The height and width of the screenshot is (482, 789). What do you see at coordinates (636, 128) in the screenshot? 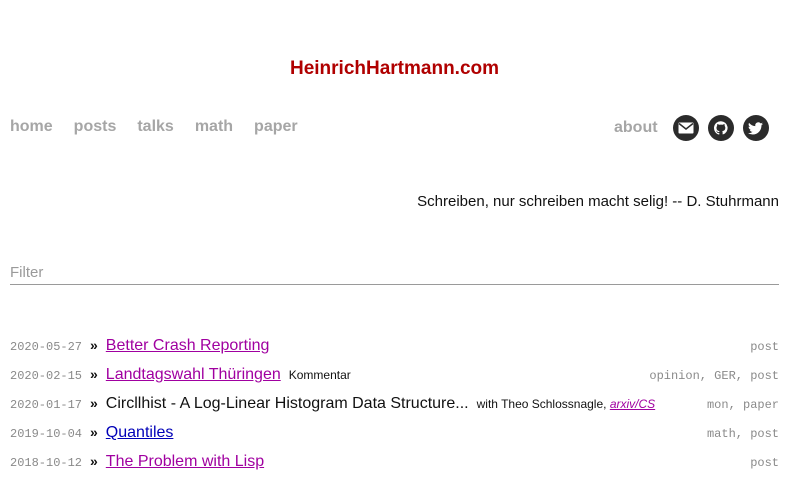
I see `nav-about: about` at bounding box center [636, 128].